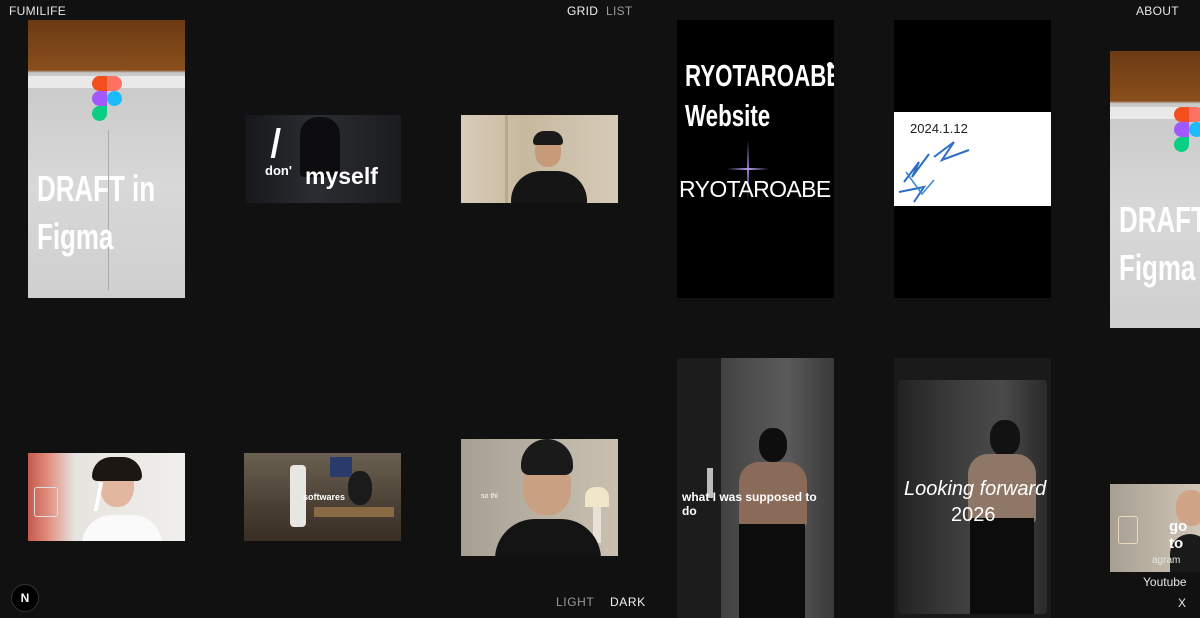 This screenshot has height=618, width=1200. I want to click on tile-looking-forward: Looking forward 2026, so click(972, 488).